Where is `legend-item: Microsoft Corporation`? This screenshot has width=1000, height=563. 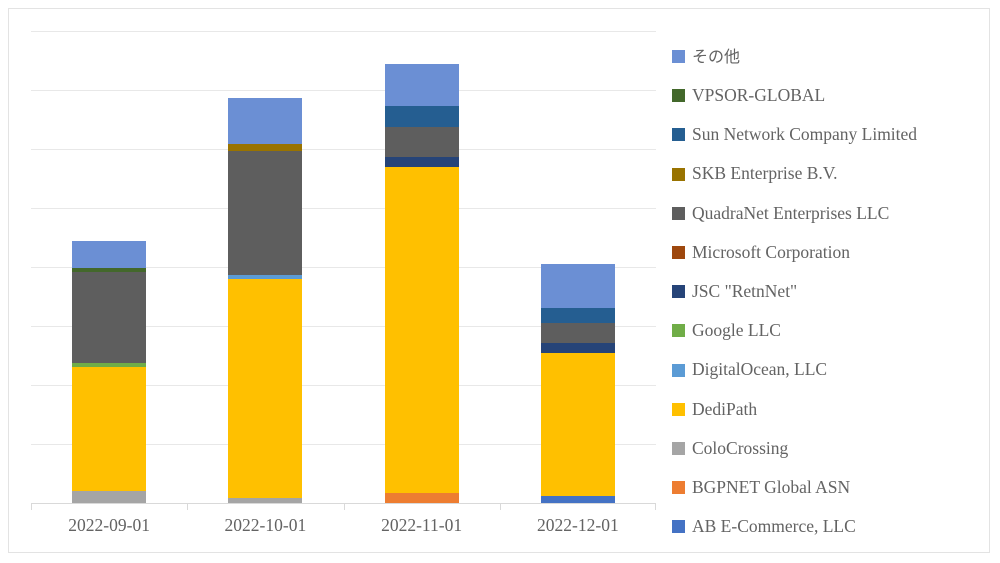 legend-item: Microsoft Corporation is located at coordinates (827, 252).